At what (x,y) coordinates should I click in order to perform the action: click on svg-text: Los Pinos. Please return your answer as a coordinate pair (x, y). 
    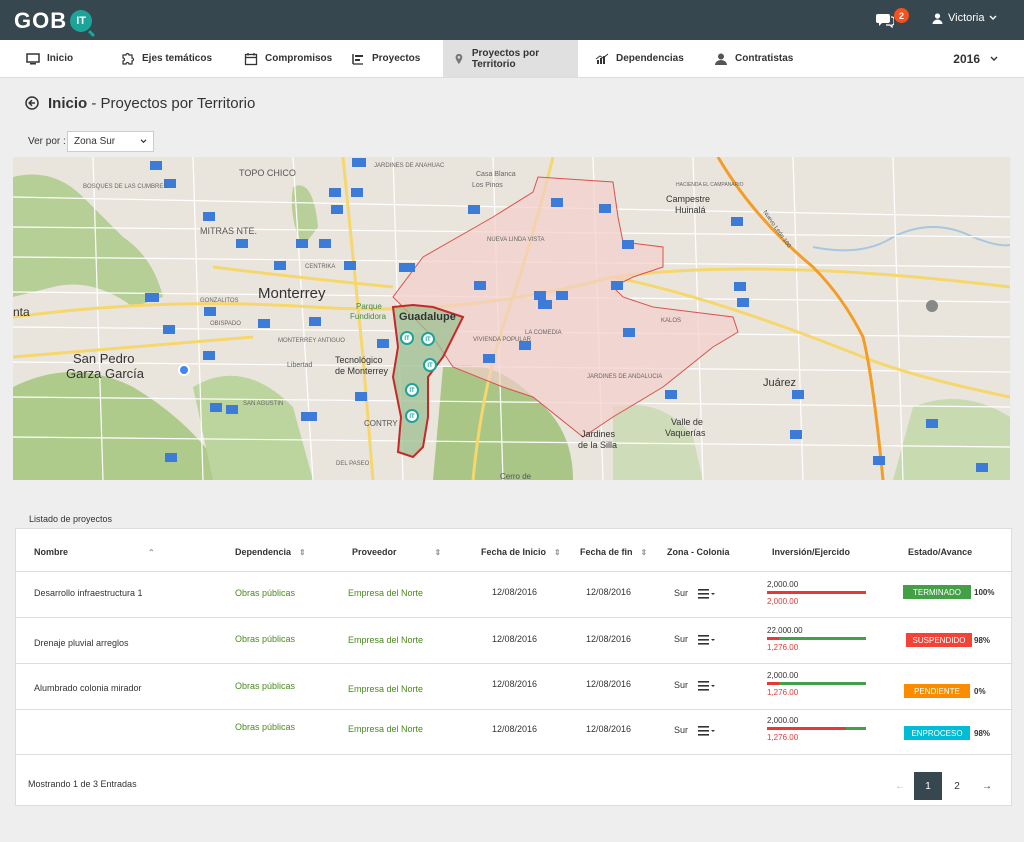
    Looking at the image, I should click on (487, 185).